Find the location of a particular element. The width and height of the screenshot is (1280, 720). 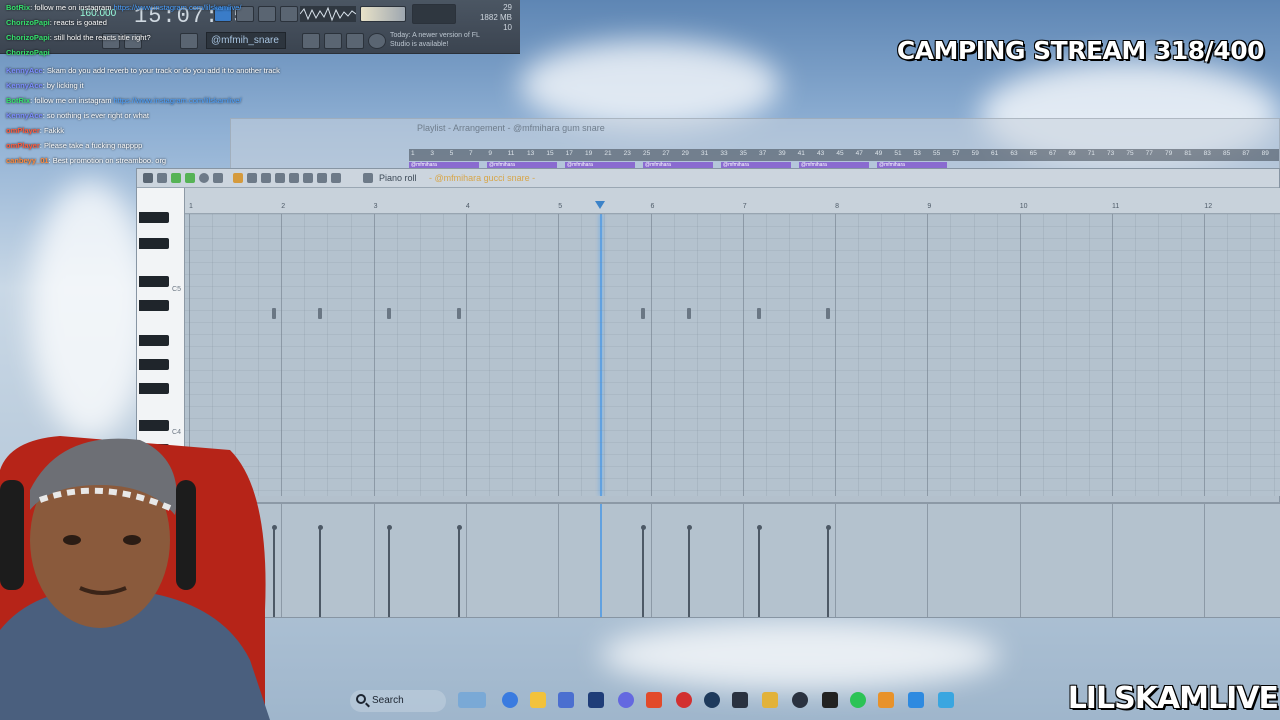

task-view-icon is located at coordinates (472, 700).